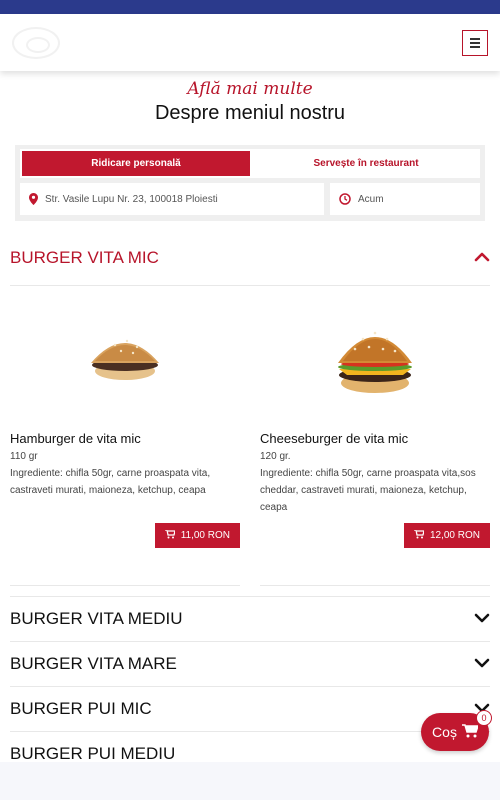 This screenshot has height=800, width=500. What do you see at coordinates (366, 163) in the screenshot?
I see `tab-dine-in: Servește în restaurant` at bounding box center [366, 163].